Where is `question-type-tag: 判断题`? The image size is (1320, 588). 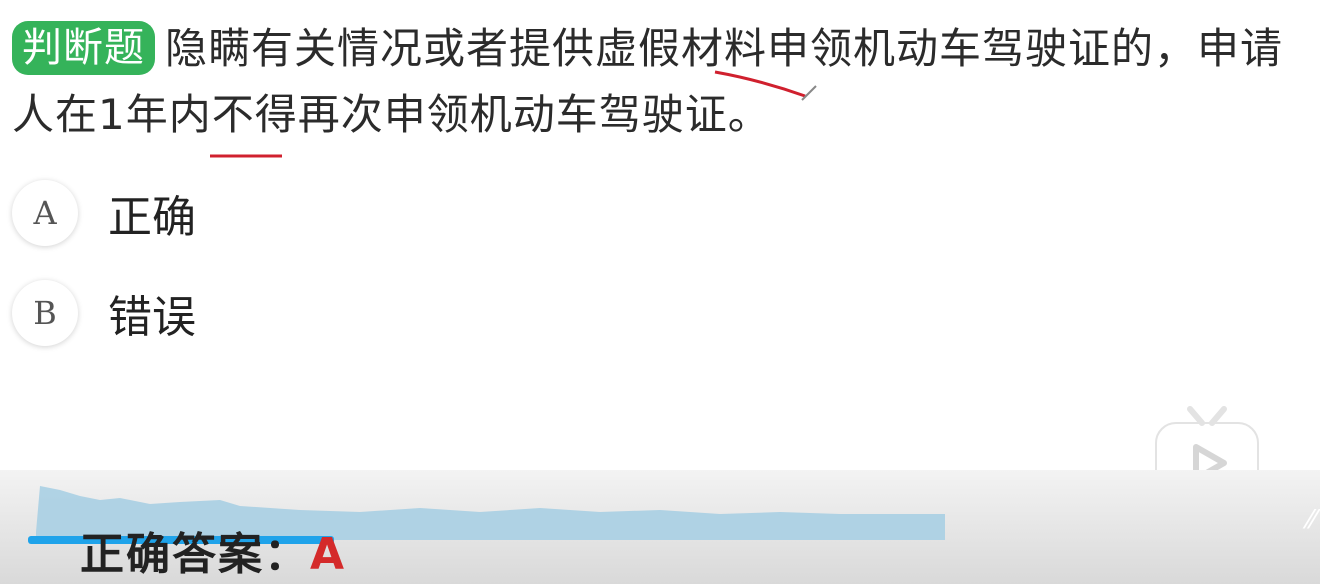
question-type-tag: 判断题 is located at coordinates (83, 48).